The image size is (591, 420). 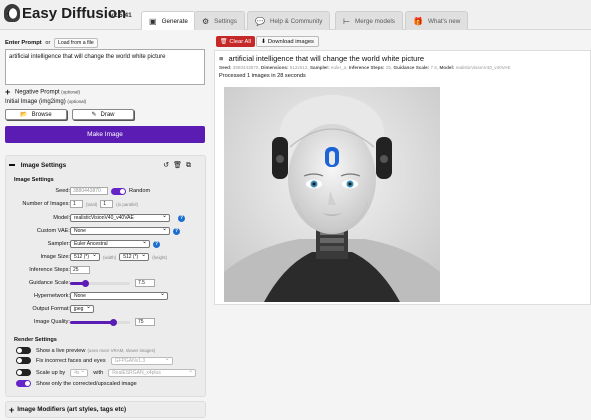 I want to click on only-corrected-row: Show only the corrected/upscaled image, so click(x=76, y=383).